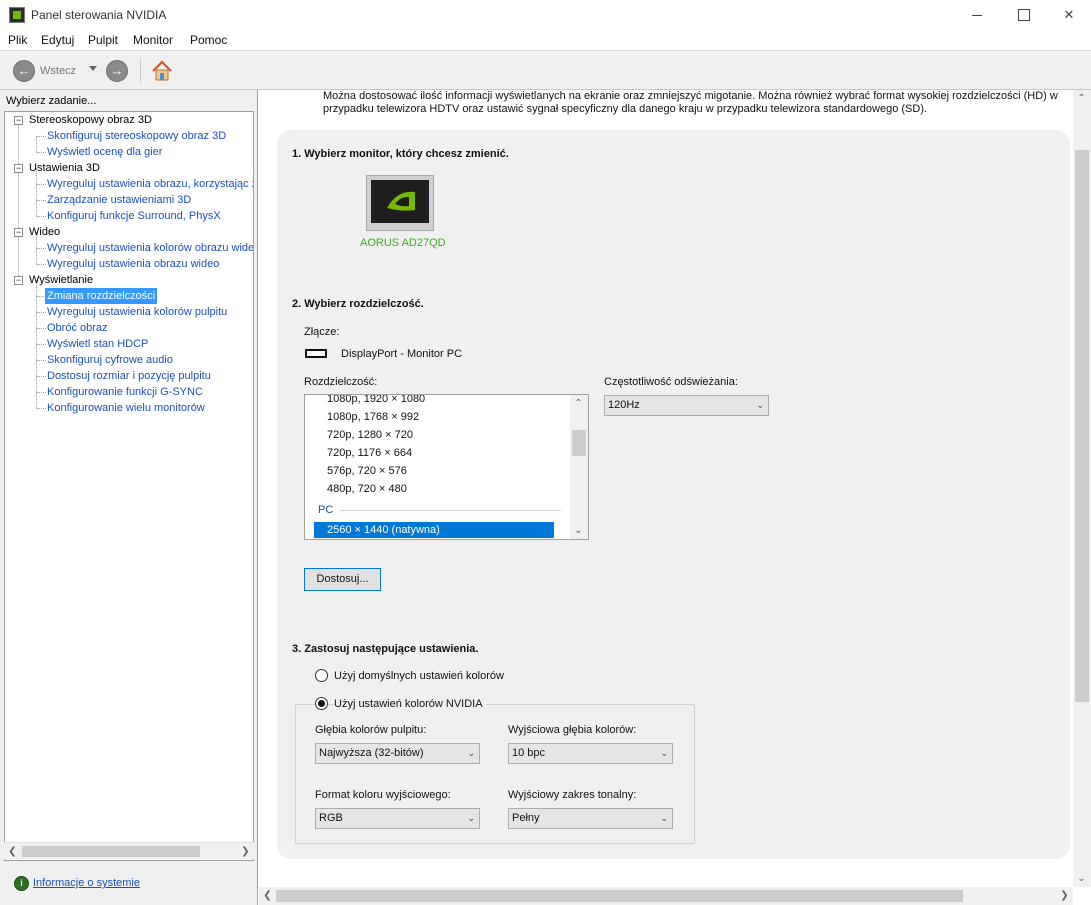 The width and height of the screenshot is (1091, 905). Describe the element at coordinates (162, 71) in the screenshot. I see `home-icon` at that location.